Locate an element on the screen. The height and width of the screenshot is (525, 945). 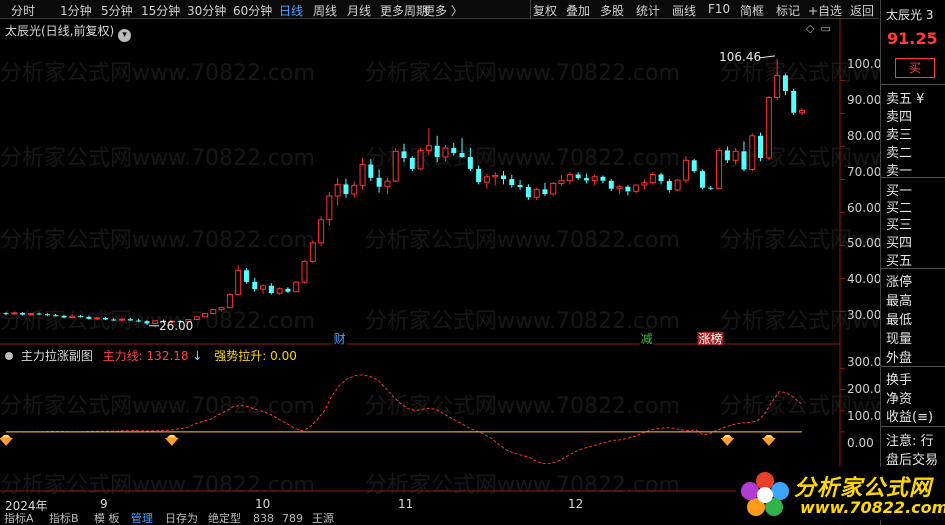
overlay-button: 叠加 is located at coordinates (578, 10).